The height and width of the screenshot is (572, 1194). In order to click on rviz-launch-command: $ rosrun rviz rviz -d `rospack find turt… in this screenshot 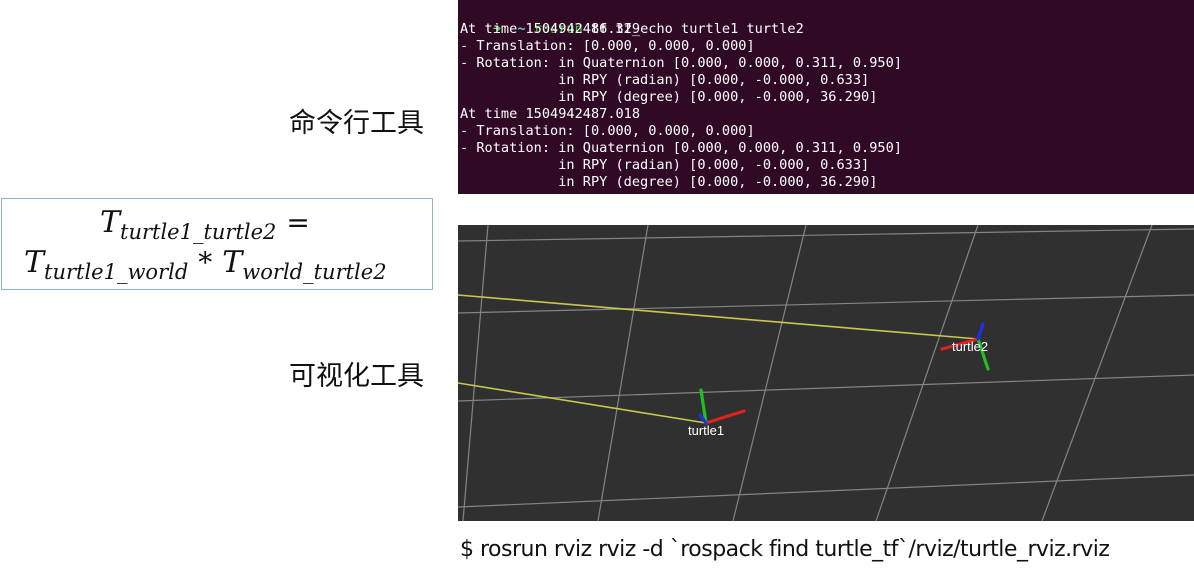, I will do `click(785, 549)`.